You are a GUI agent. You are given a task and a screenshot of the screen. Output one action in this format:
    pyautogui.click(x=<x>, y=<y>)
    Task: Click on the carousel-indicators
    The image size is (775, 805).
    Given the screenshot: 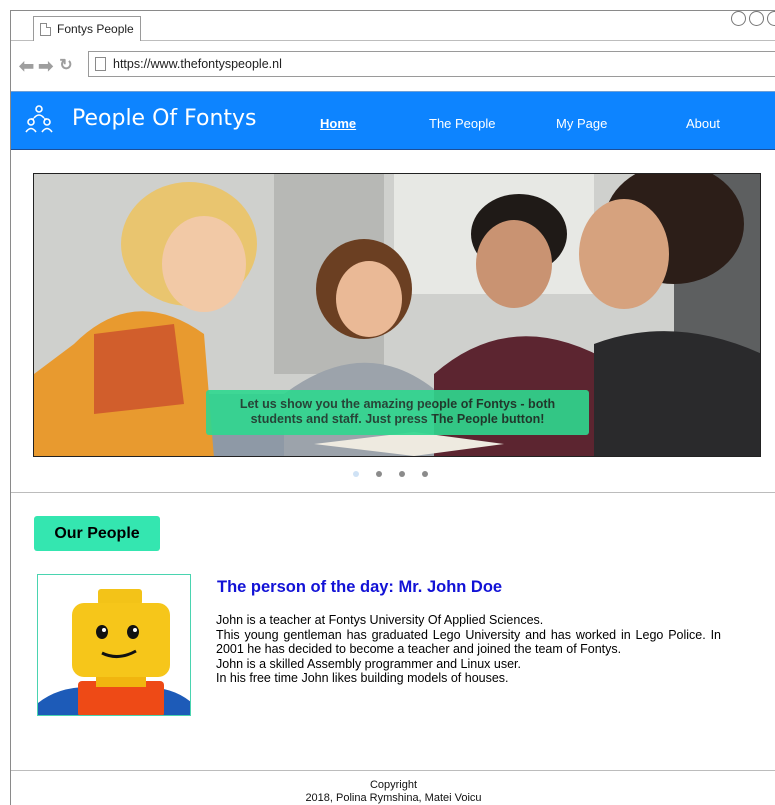 What is the action you would take?
    pyautogui.click(x=390, y=474)
    